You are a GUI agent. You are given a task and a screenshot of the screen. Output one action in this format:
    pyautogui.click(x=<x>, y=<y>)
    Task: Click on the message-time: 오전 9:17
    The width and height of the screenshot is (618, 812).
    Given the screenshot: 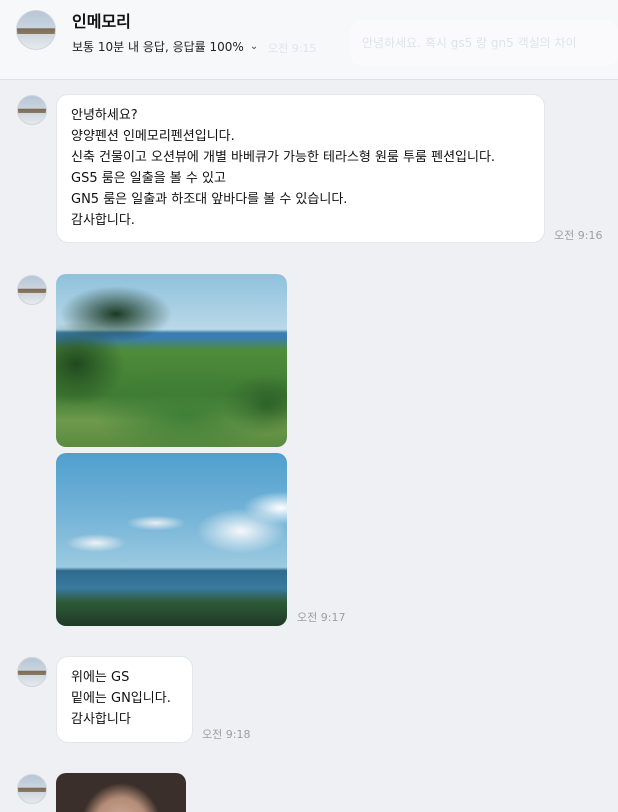 What is the action you would take?
    pyautogui.click(x=321, y=617)
    